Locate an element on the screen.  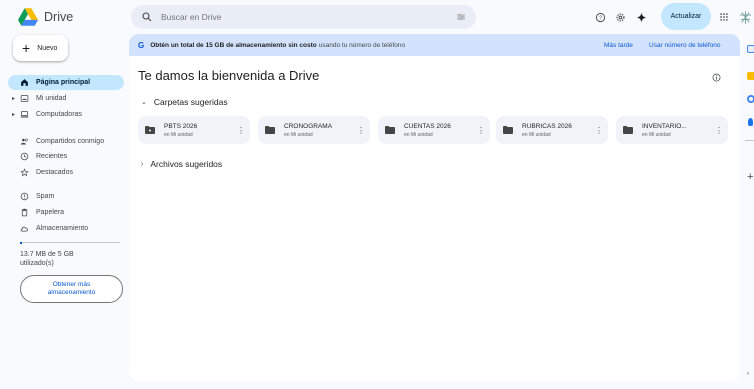
new-button-label: Nuevo is located at coordinates (47, 48).